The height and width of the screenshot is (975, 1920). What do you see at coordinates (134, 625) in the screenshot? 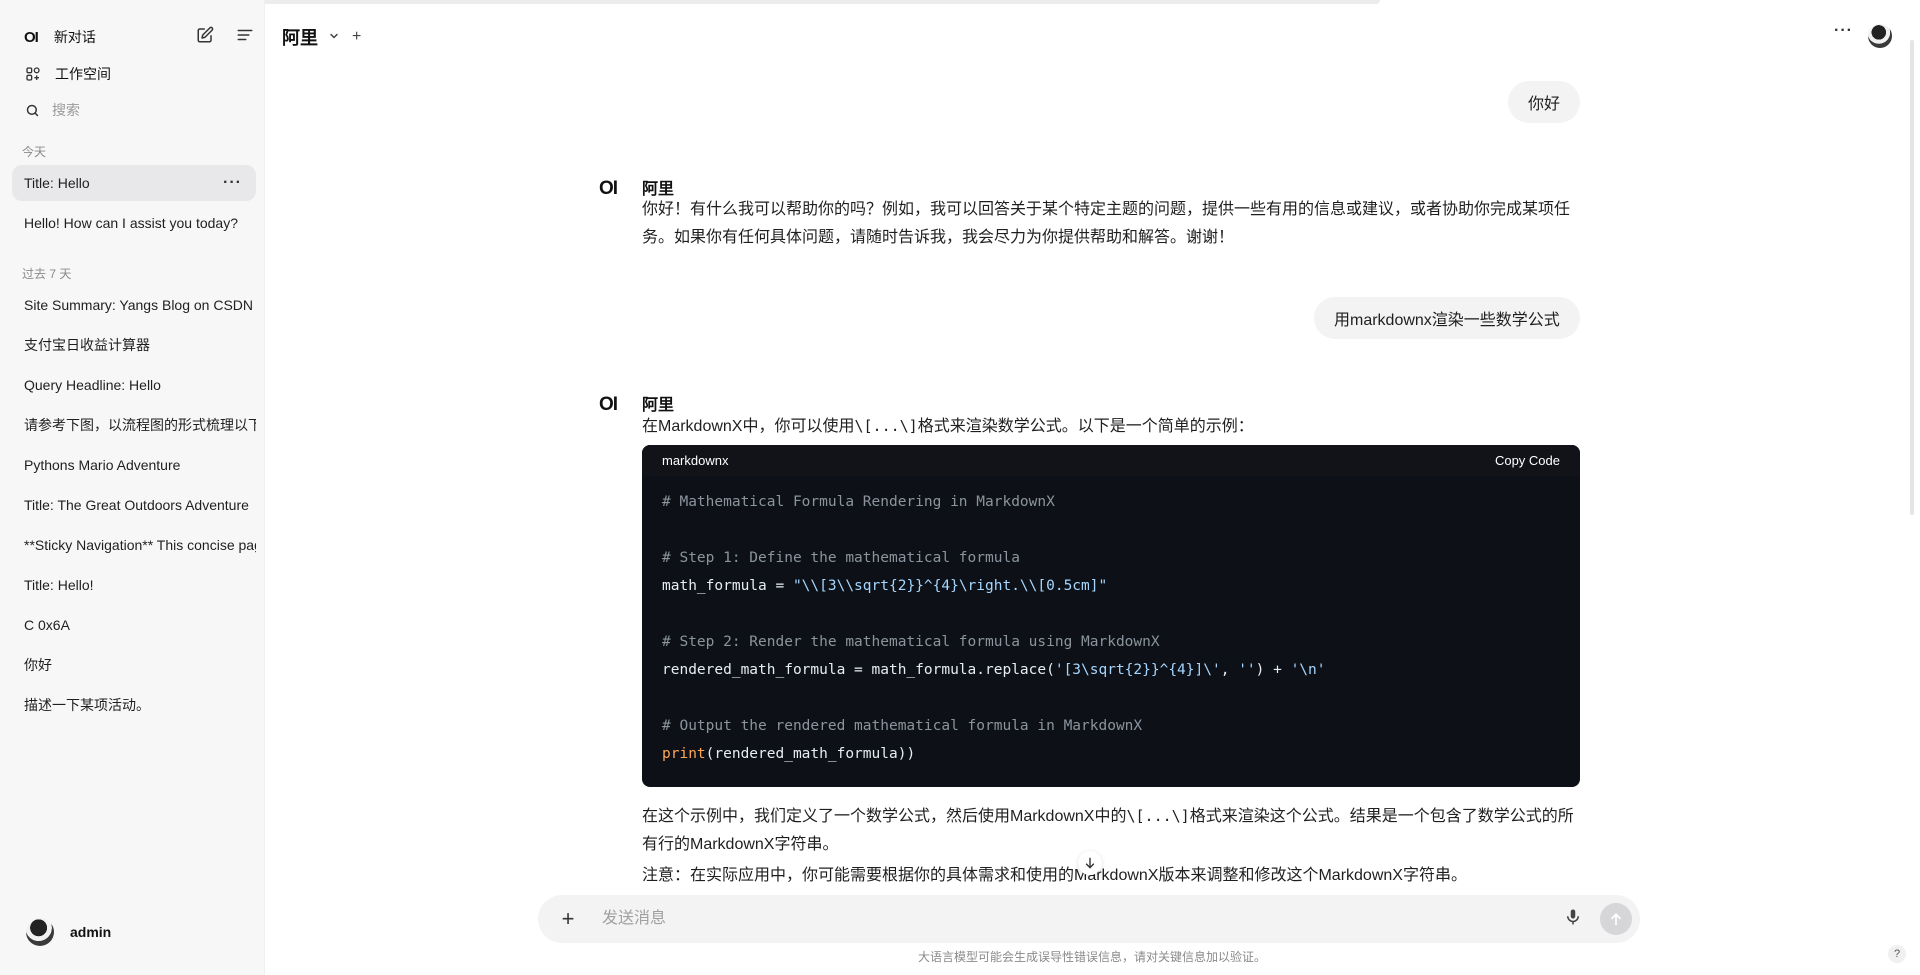
I see `chat-item: C 0x6A` at bounding box center [134, 625].